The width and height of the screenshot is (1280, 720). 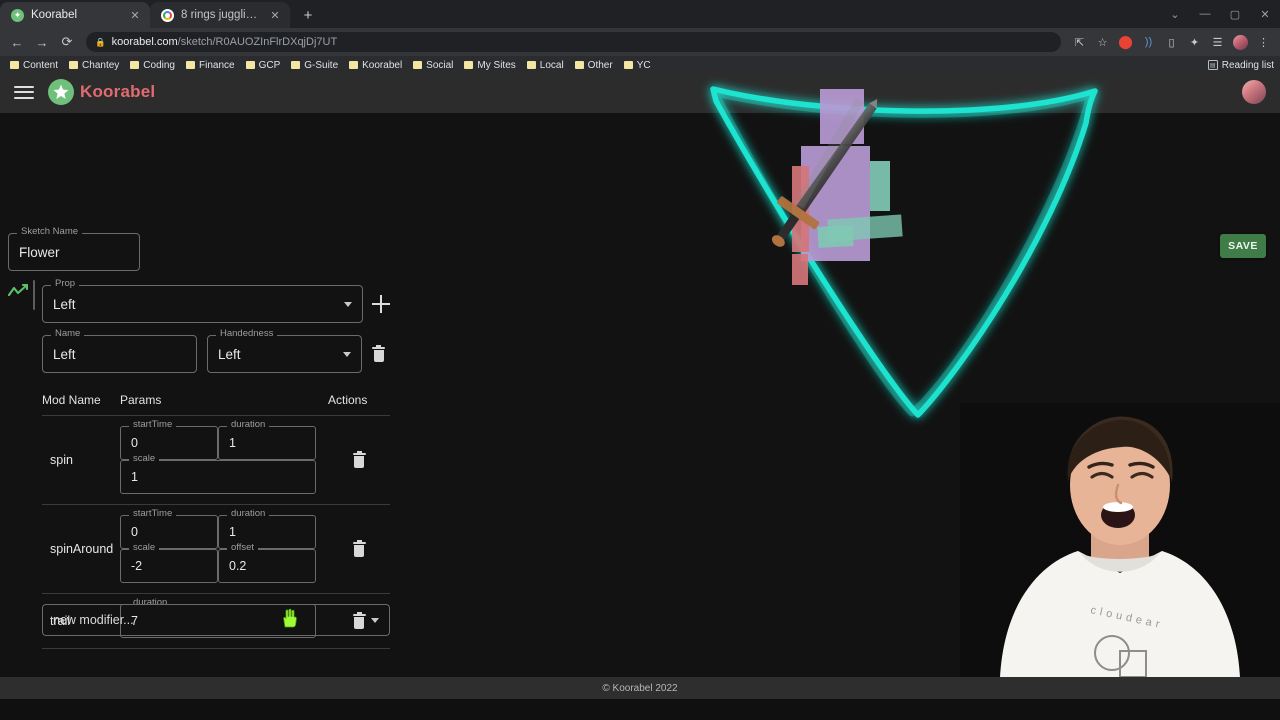 I want to click on bookmark-item: Finance, so click(x=212, y=65).